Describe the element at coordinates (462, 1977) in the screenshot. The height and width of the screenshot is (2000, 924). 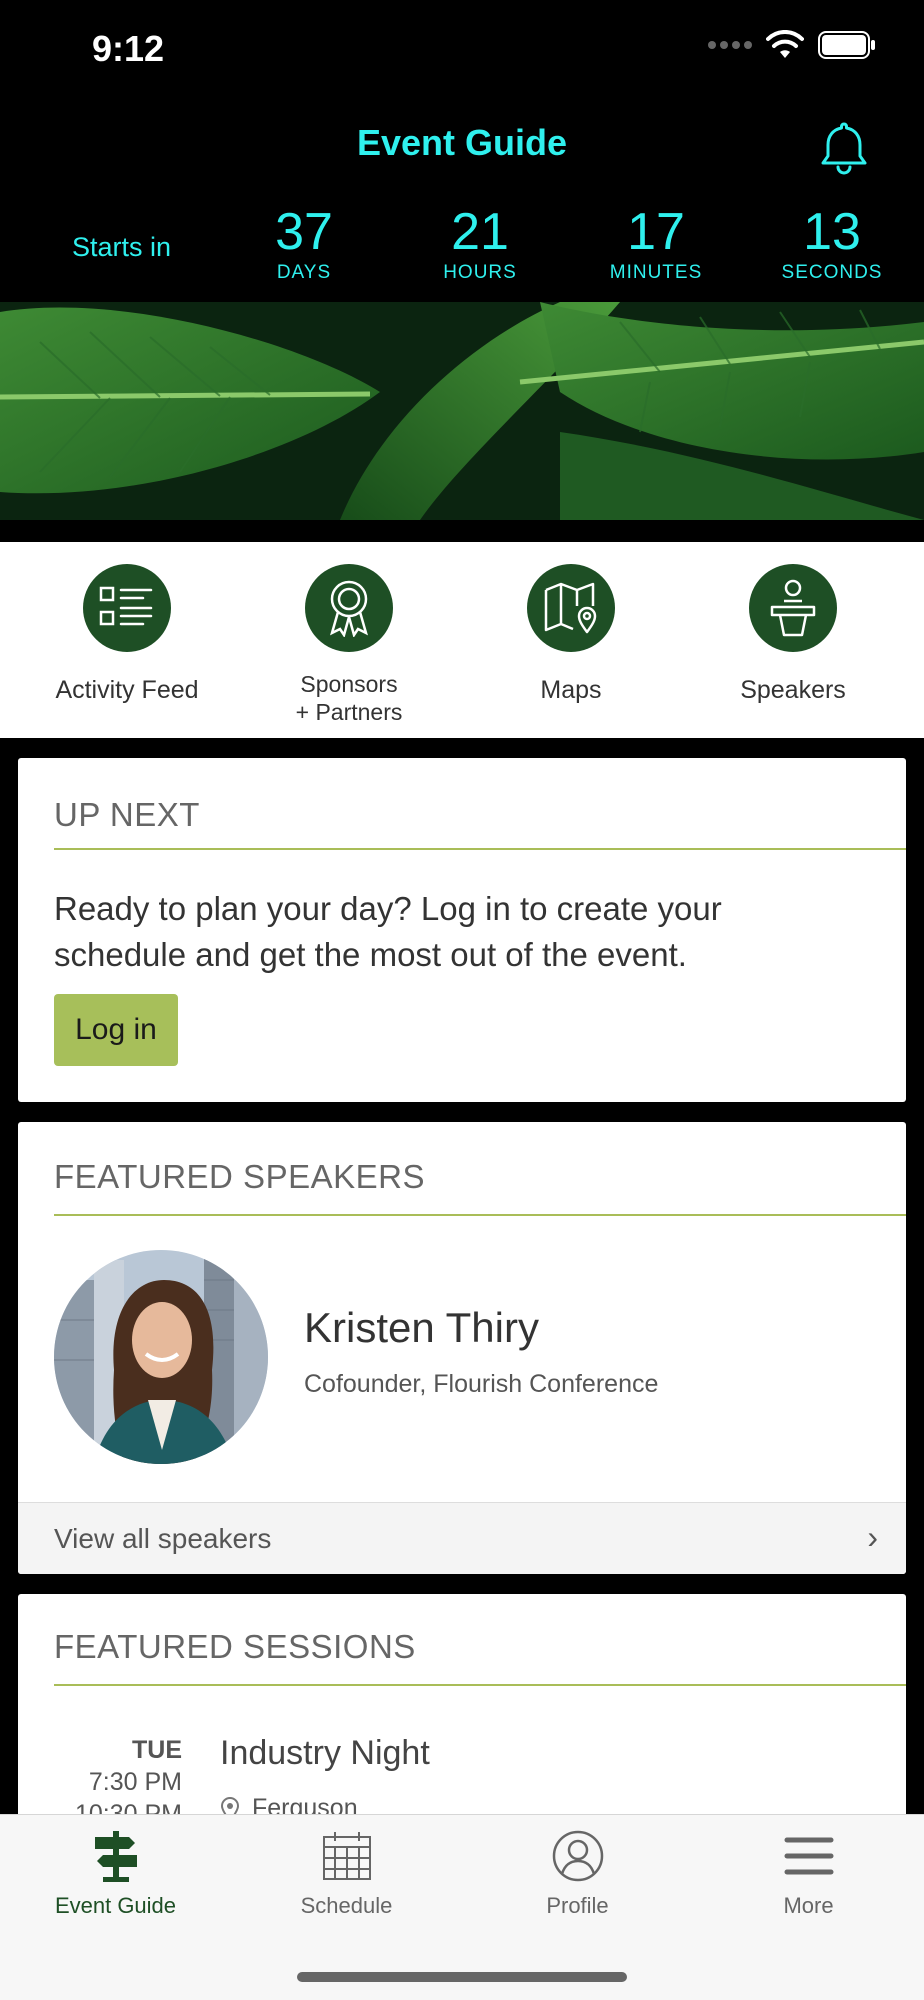
I see `home-indicator` at that location.